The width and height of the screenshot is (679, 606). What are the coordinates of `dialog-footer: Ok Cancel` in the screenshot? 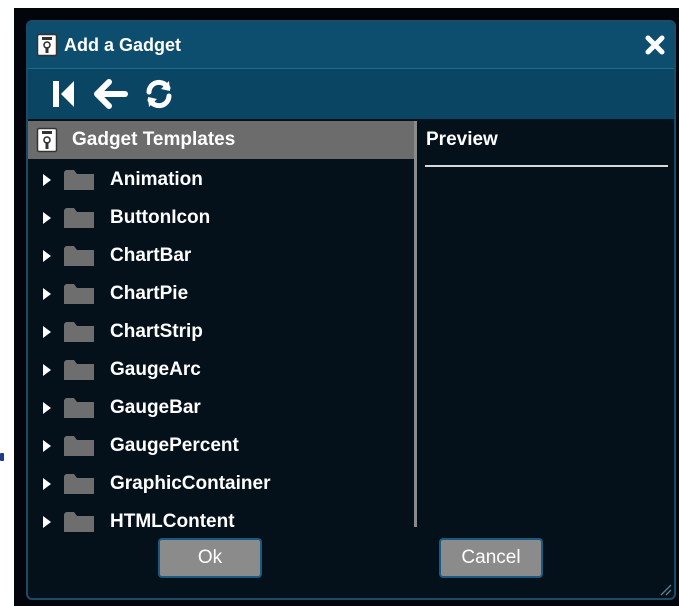 It's located at (351, 568).